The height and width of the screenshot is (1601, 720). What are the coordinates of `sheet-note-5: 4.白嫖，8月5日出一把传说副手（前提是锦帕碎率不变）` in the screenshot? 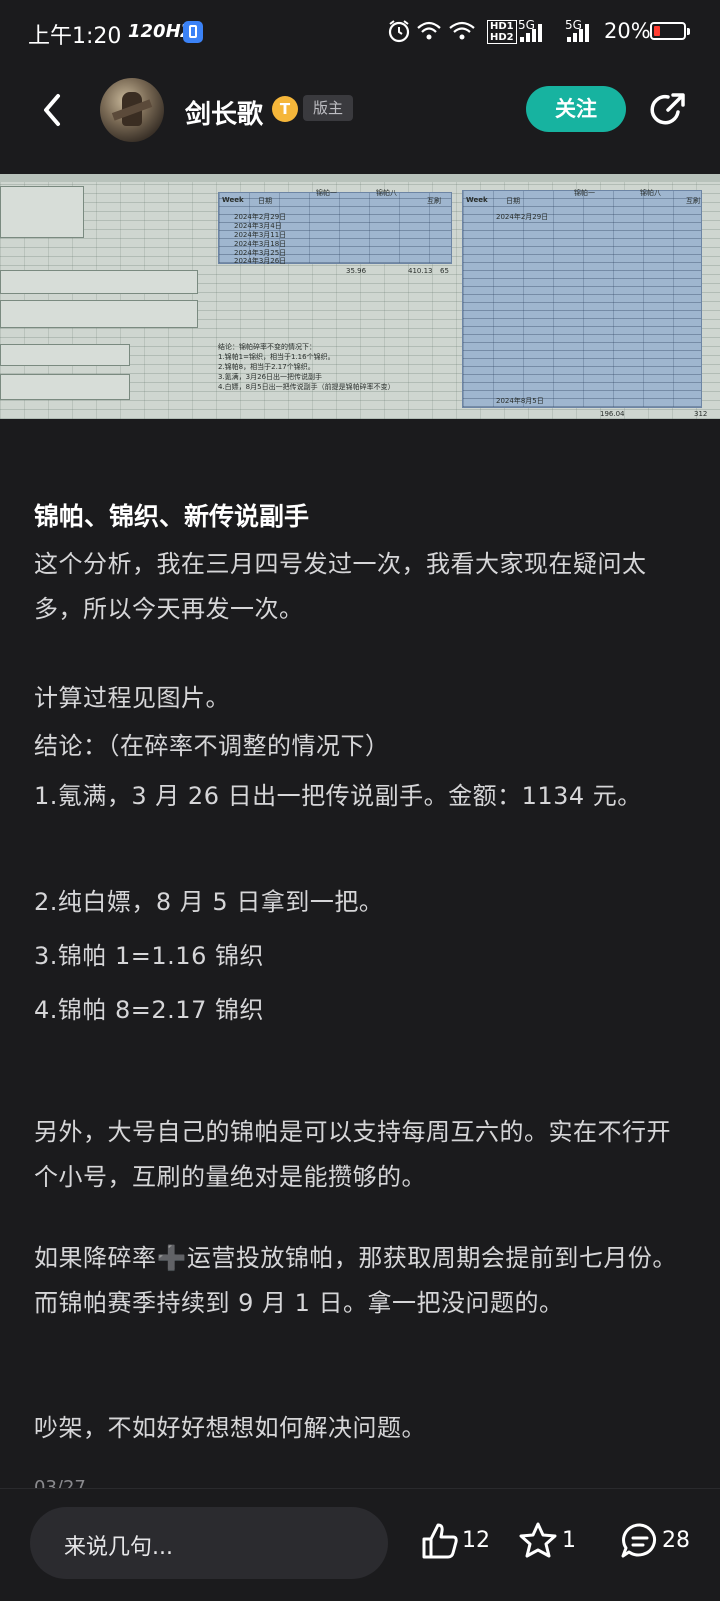 It's located at (306, 387).